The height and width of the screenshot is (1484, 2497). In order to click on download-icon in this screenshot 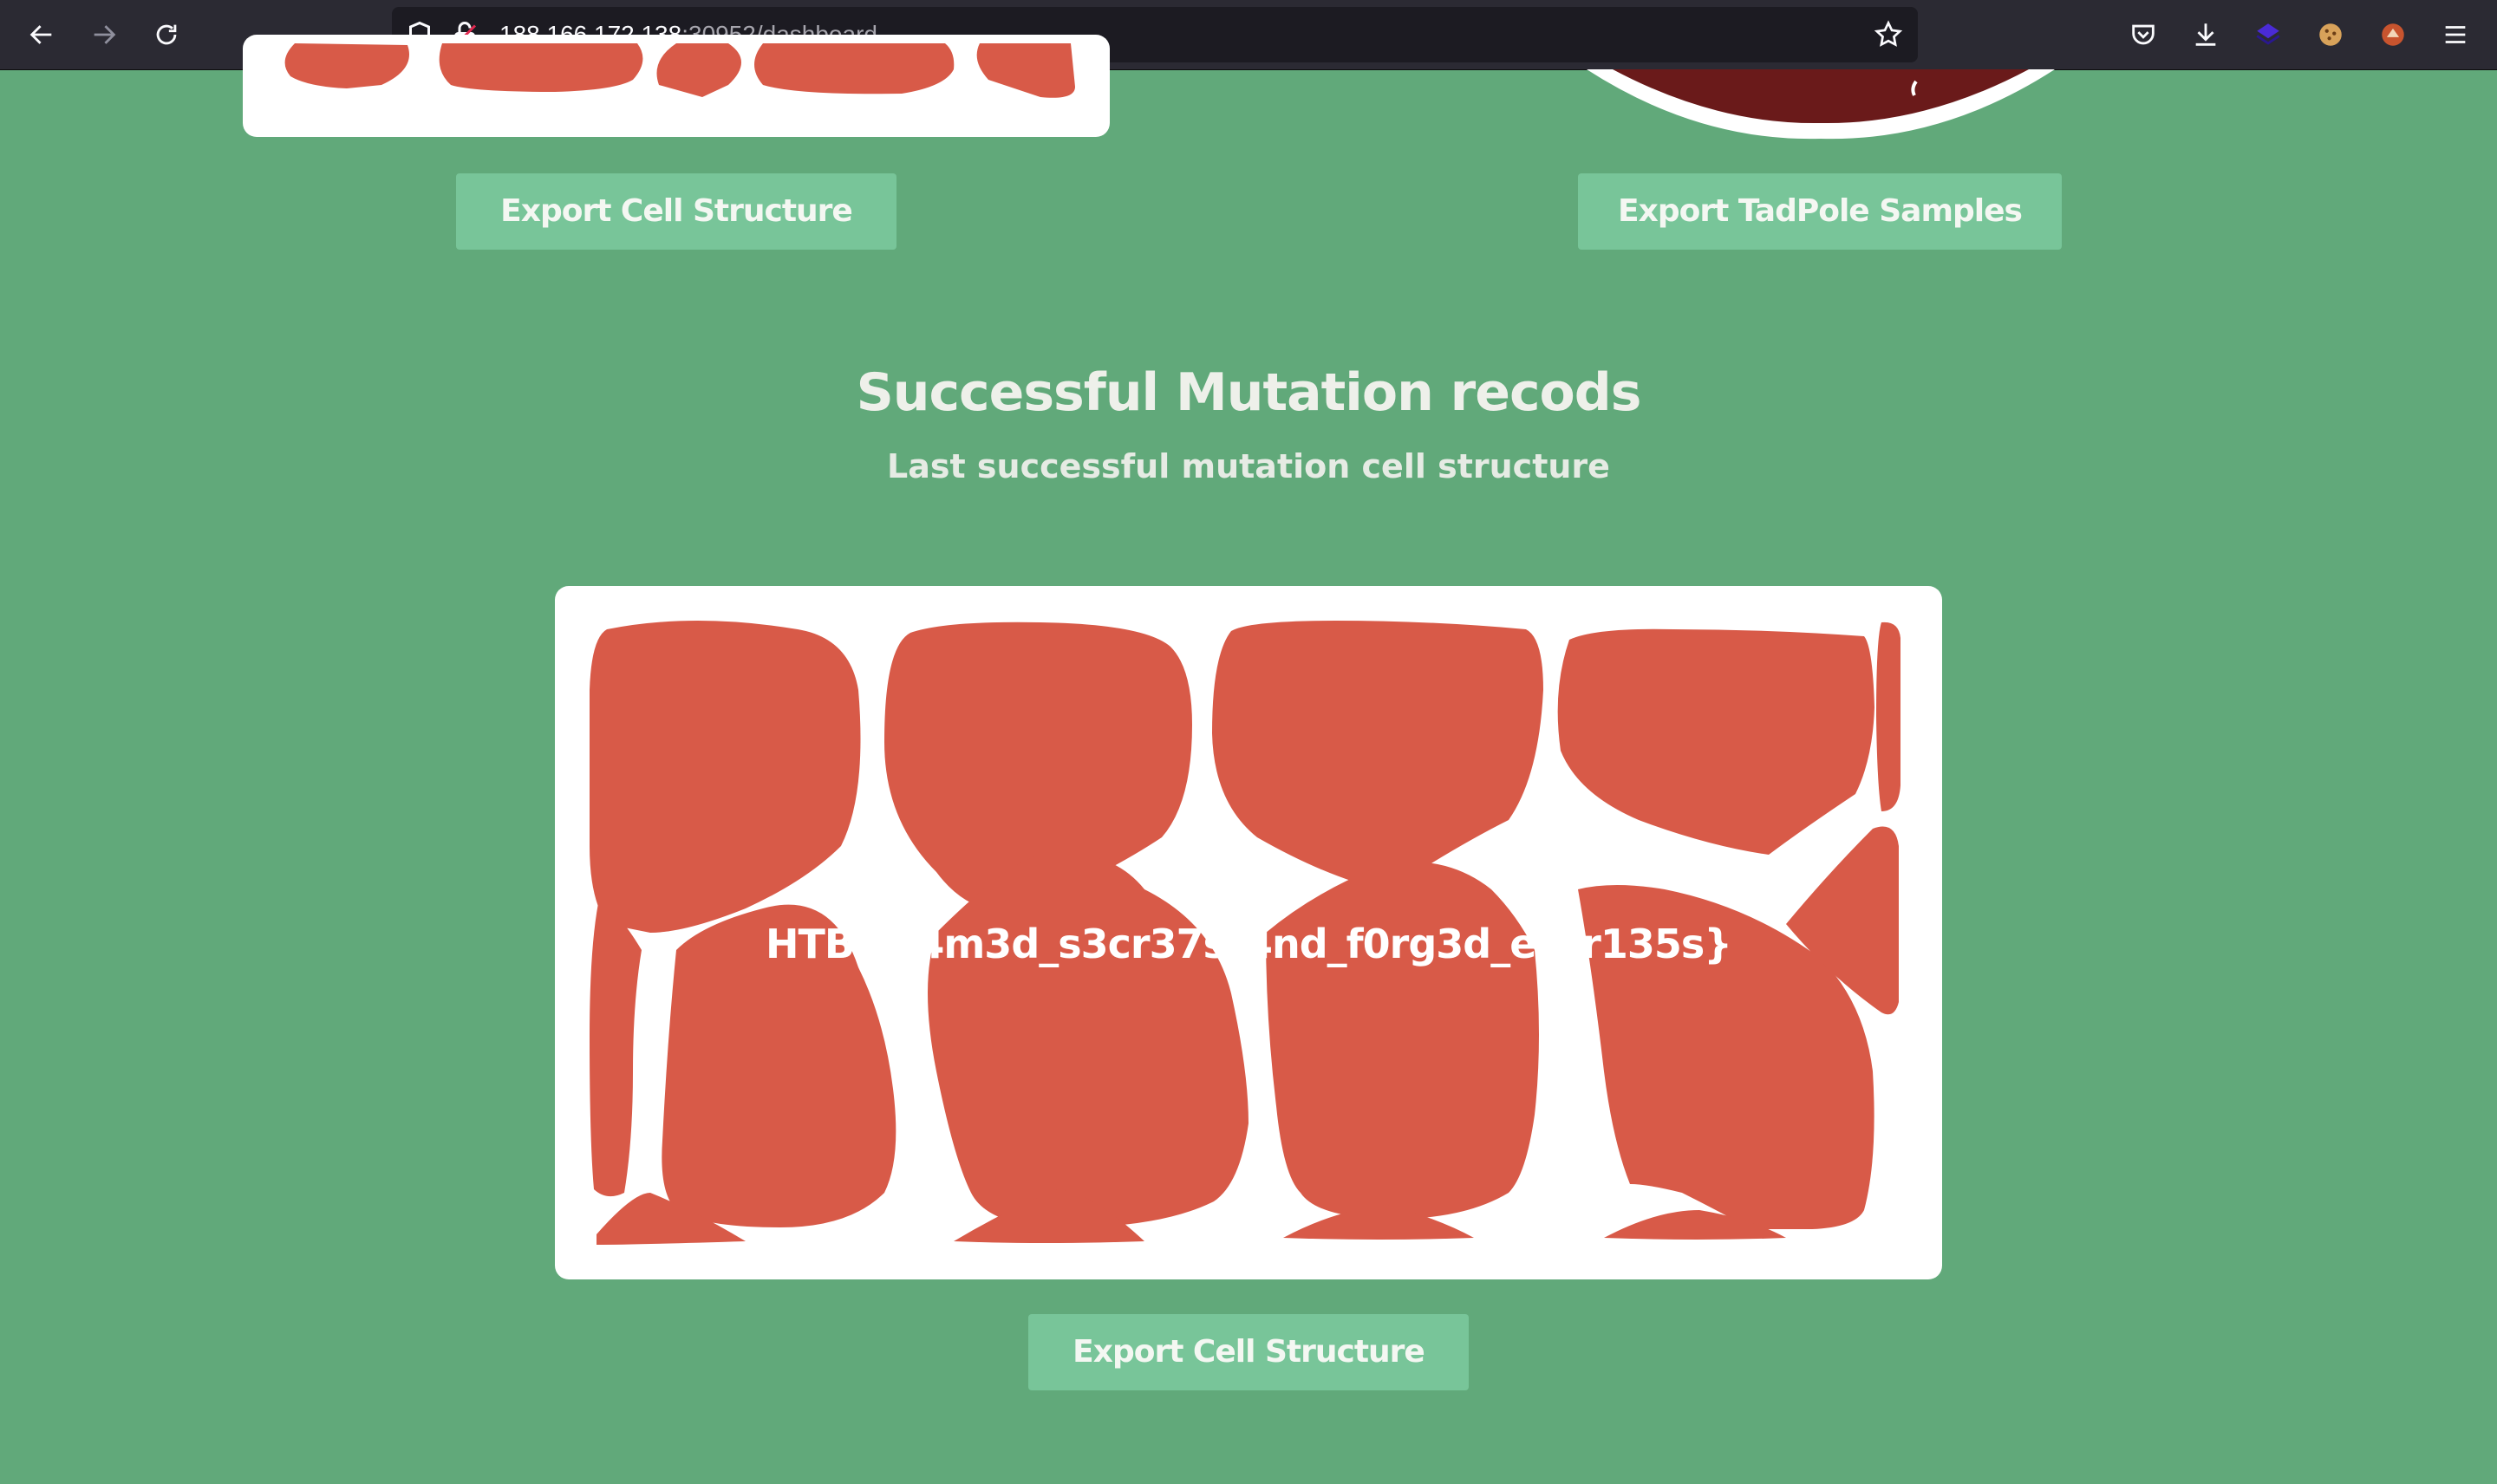, I will do `click(2205, 34)`.